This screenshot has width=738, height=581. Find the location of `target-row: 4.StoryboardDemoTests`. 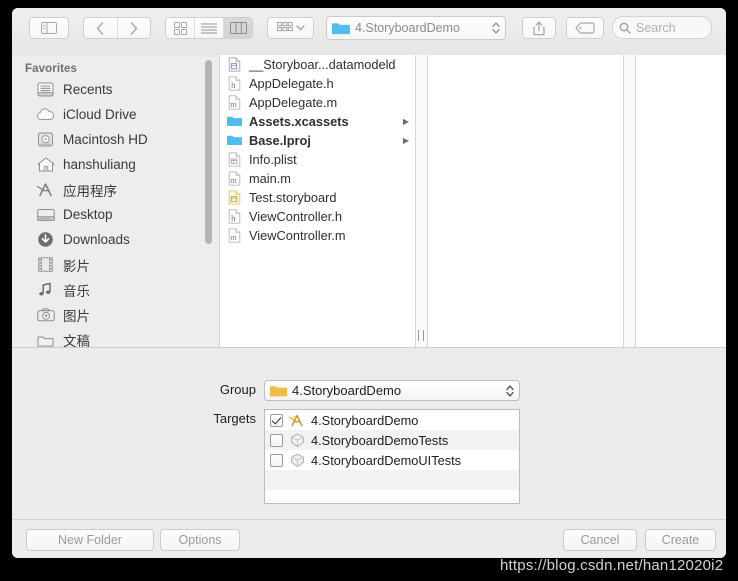

target-row: 4.StoryboardDemoTests is located at coordinates (392, 440).